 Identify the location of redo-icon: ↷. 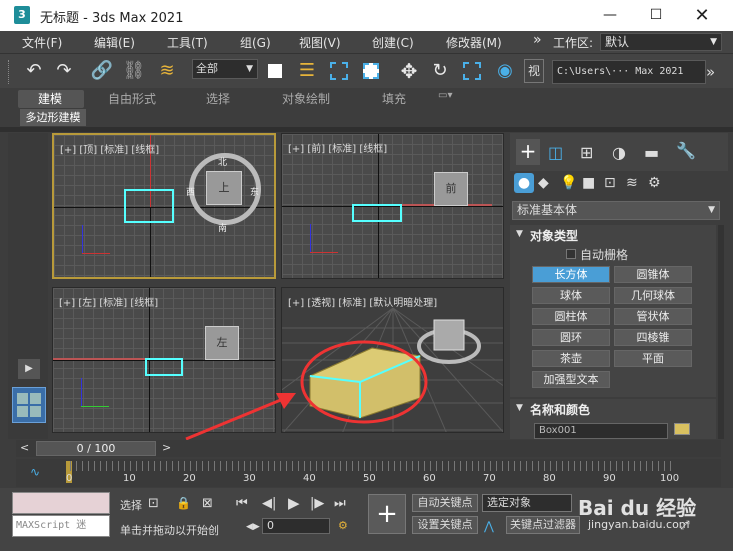
(64, 71).